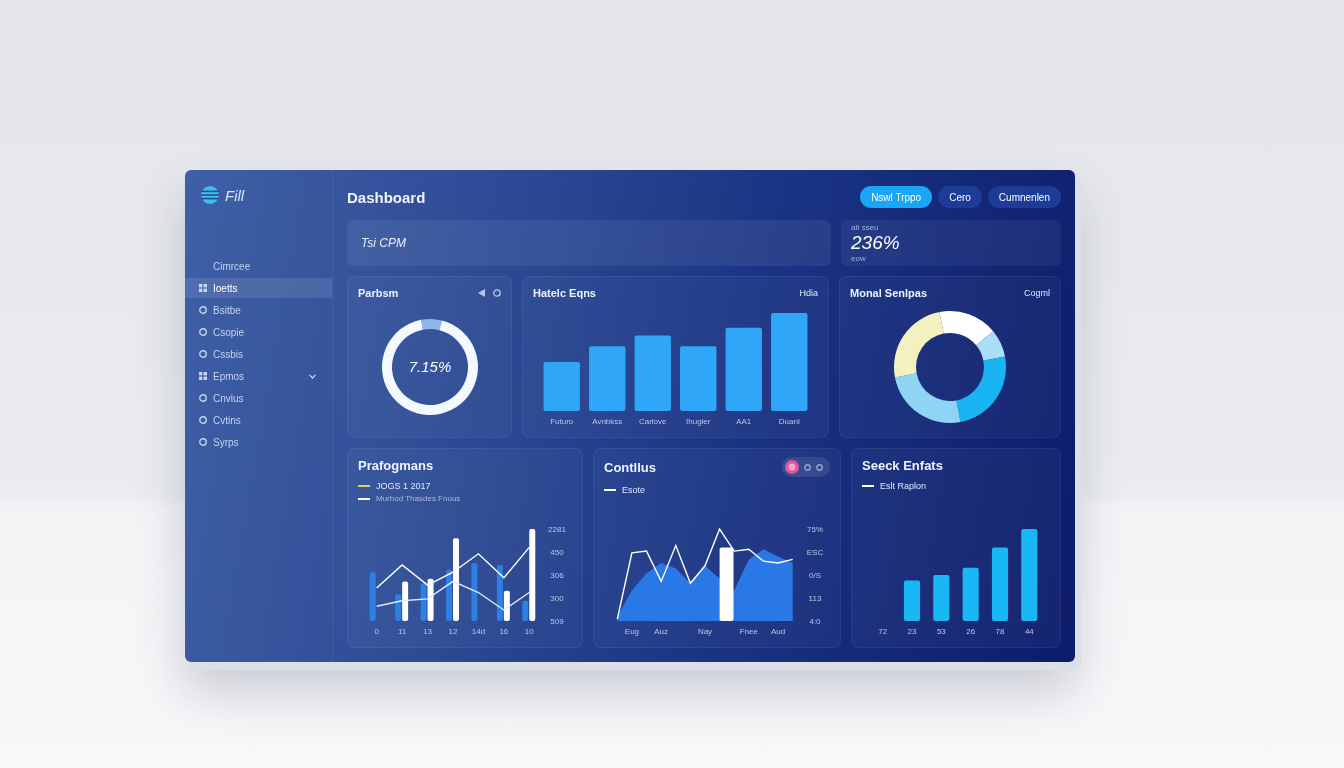  I want to click on summary-text: Tsi CPM, so click(383, 243).